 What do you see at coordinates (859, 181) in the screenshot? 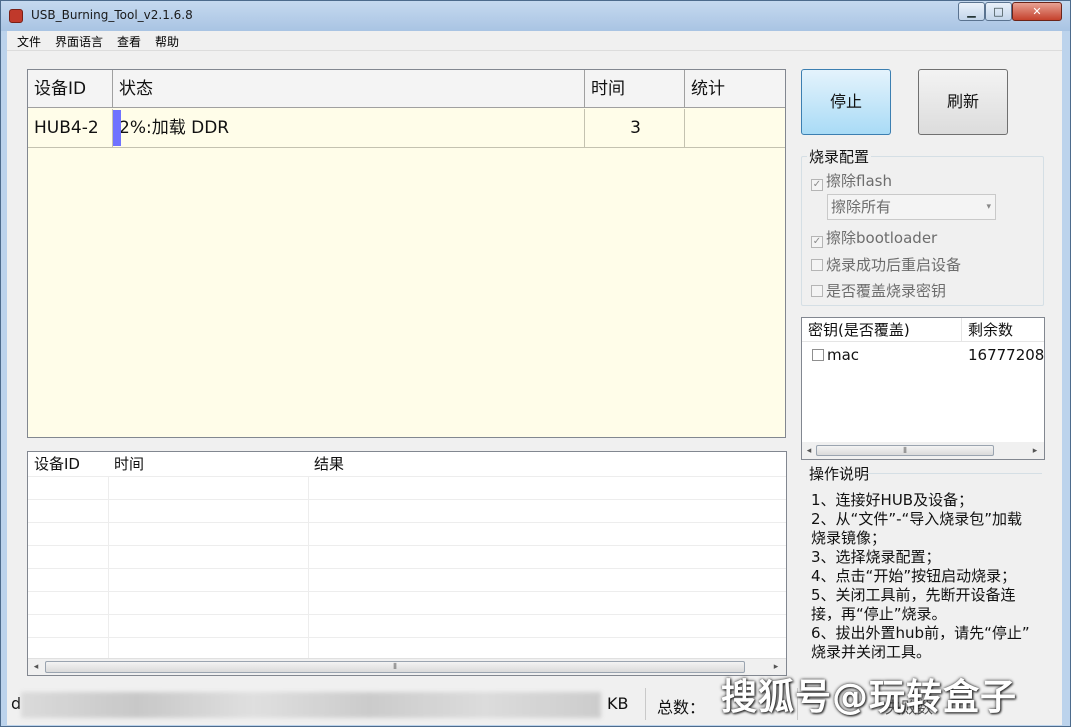
I see `erase-flash-label: 擦除flash` at bounding box center [859, 181].